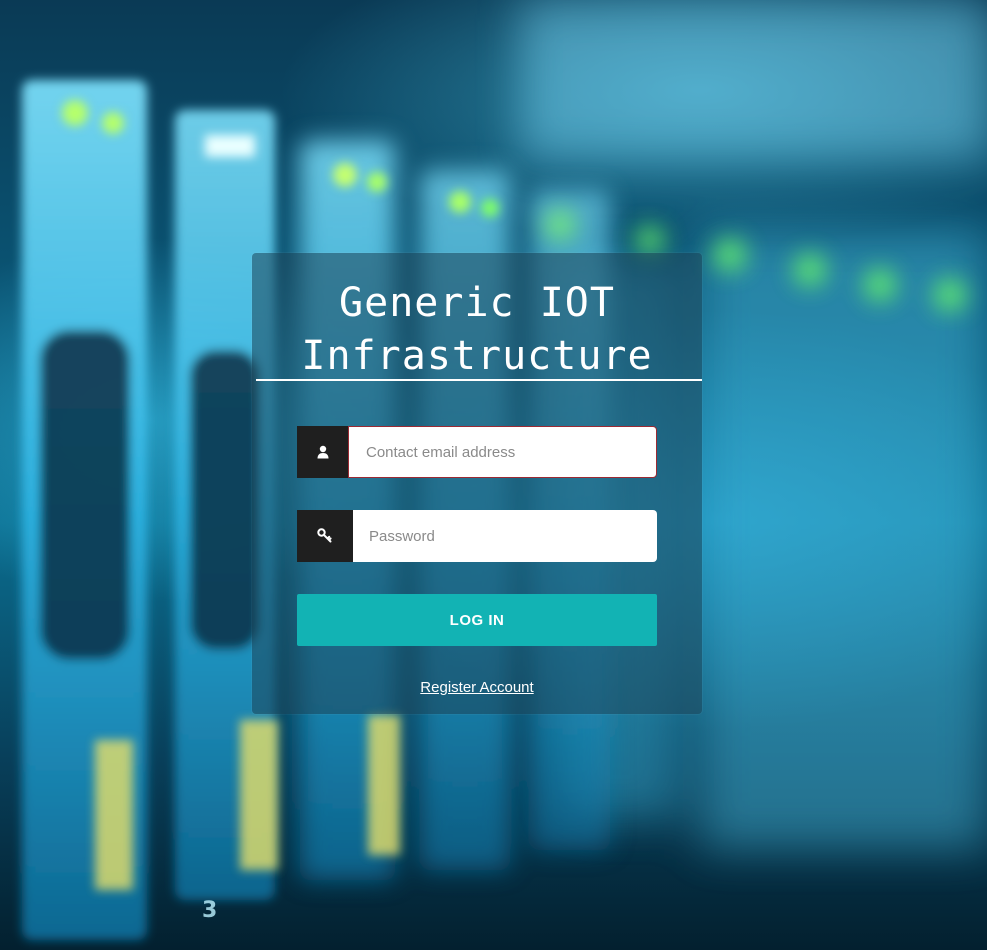 Image resolution: width=987 pixels, height=950 pixels. Describe the element at coordinates (477, 356) in the screenshot. I see `title-line-2: Infrastructure` at that location.